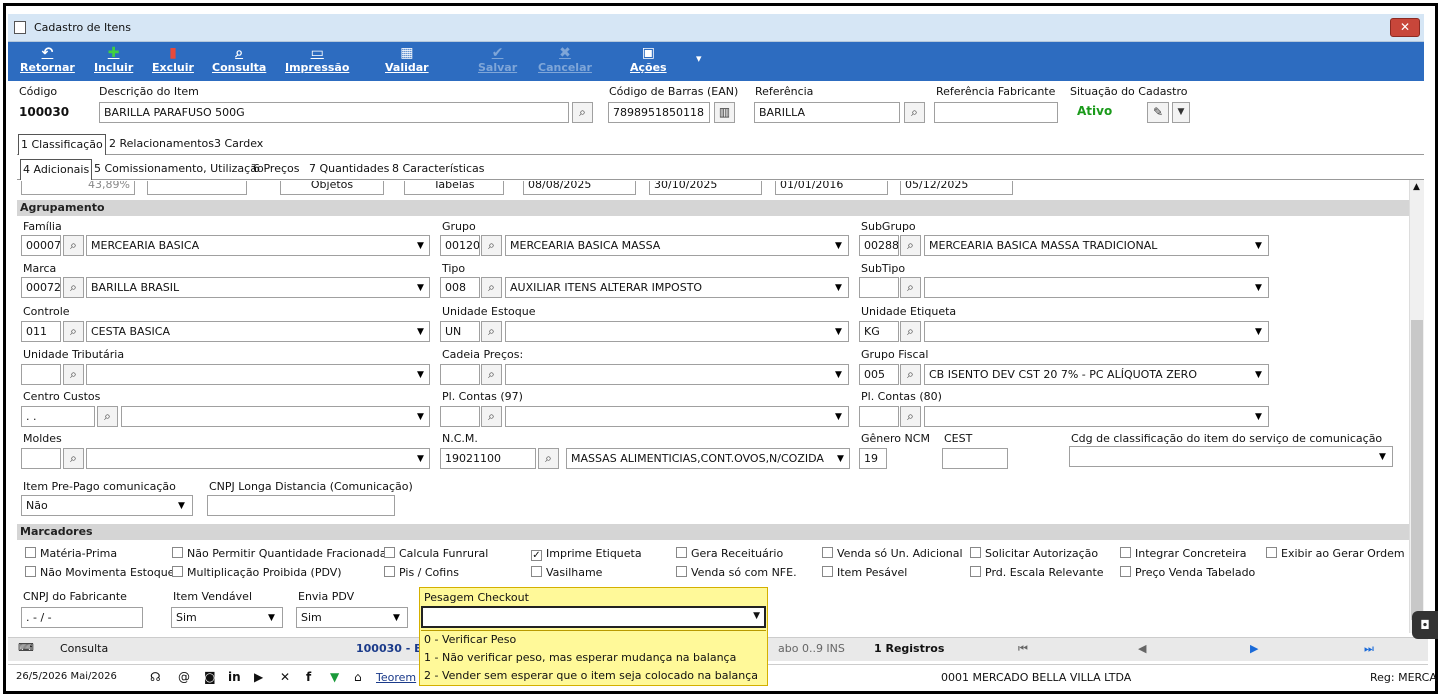  What do you see at coordinates (420, 332) in the screenshot?
I see `controle-dropdown-icon: ▼` at bounding box center [420, 332].